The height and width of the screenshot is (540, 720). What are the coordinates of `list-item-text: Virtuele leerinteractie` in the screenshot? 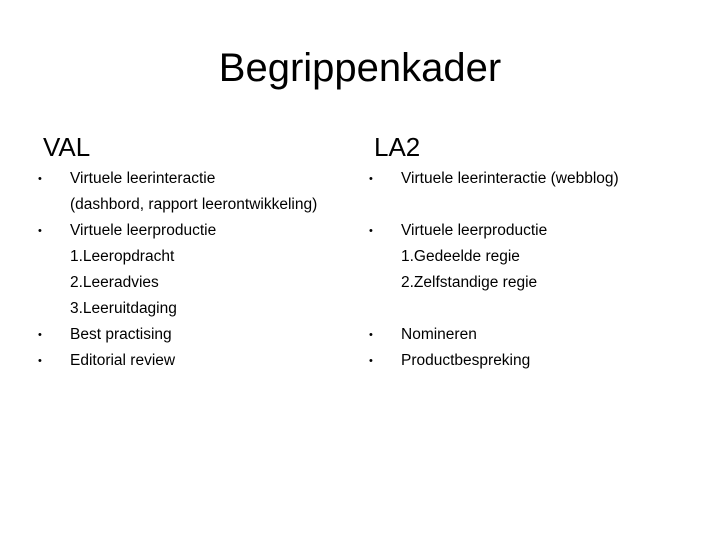 It's located at (143, 178).